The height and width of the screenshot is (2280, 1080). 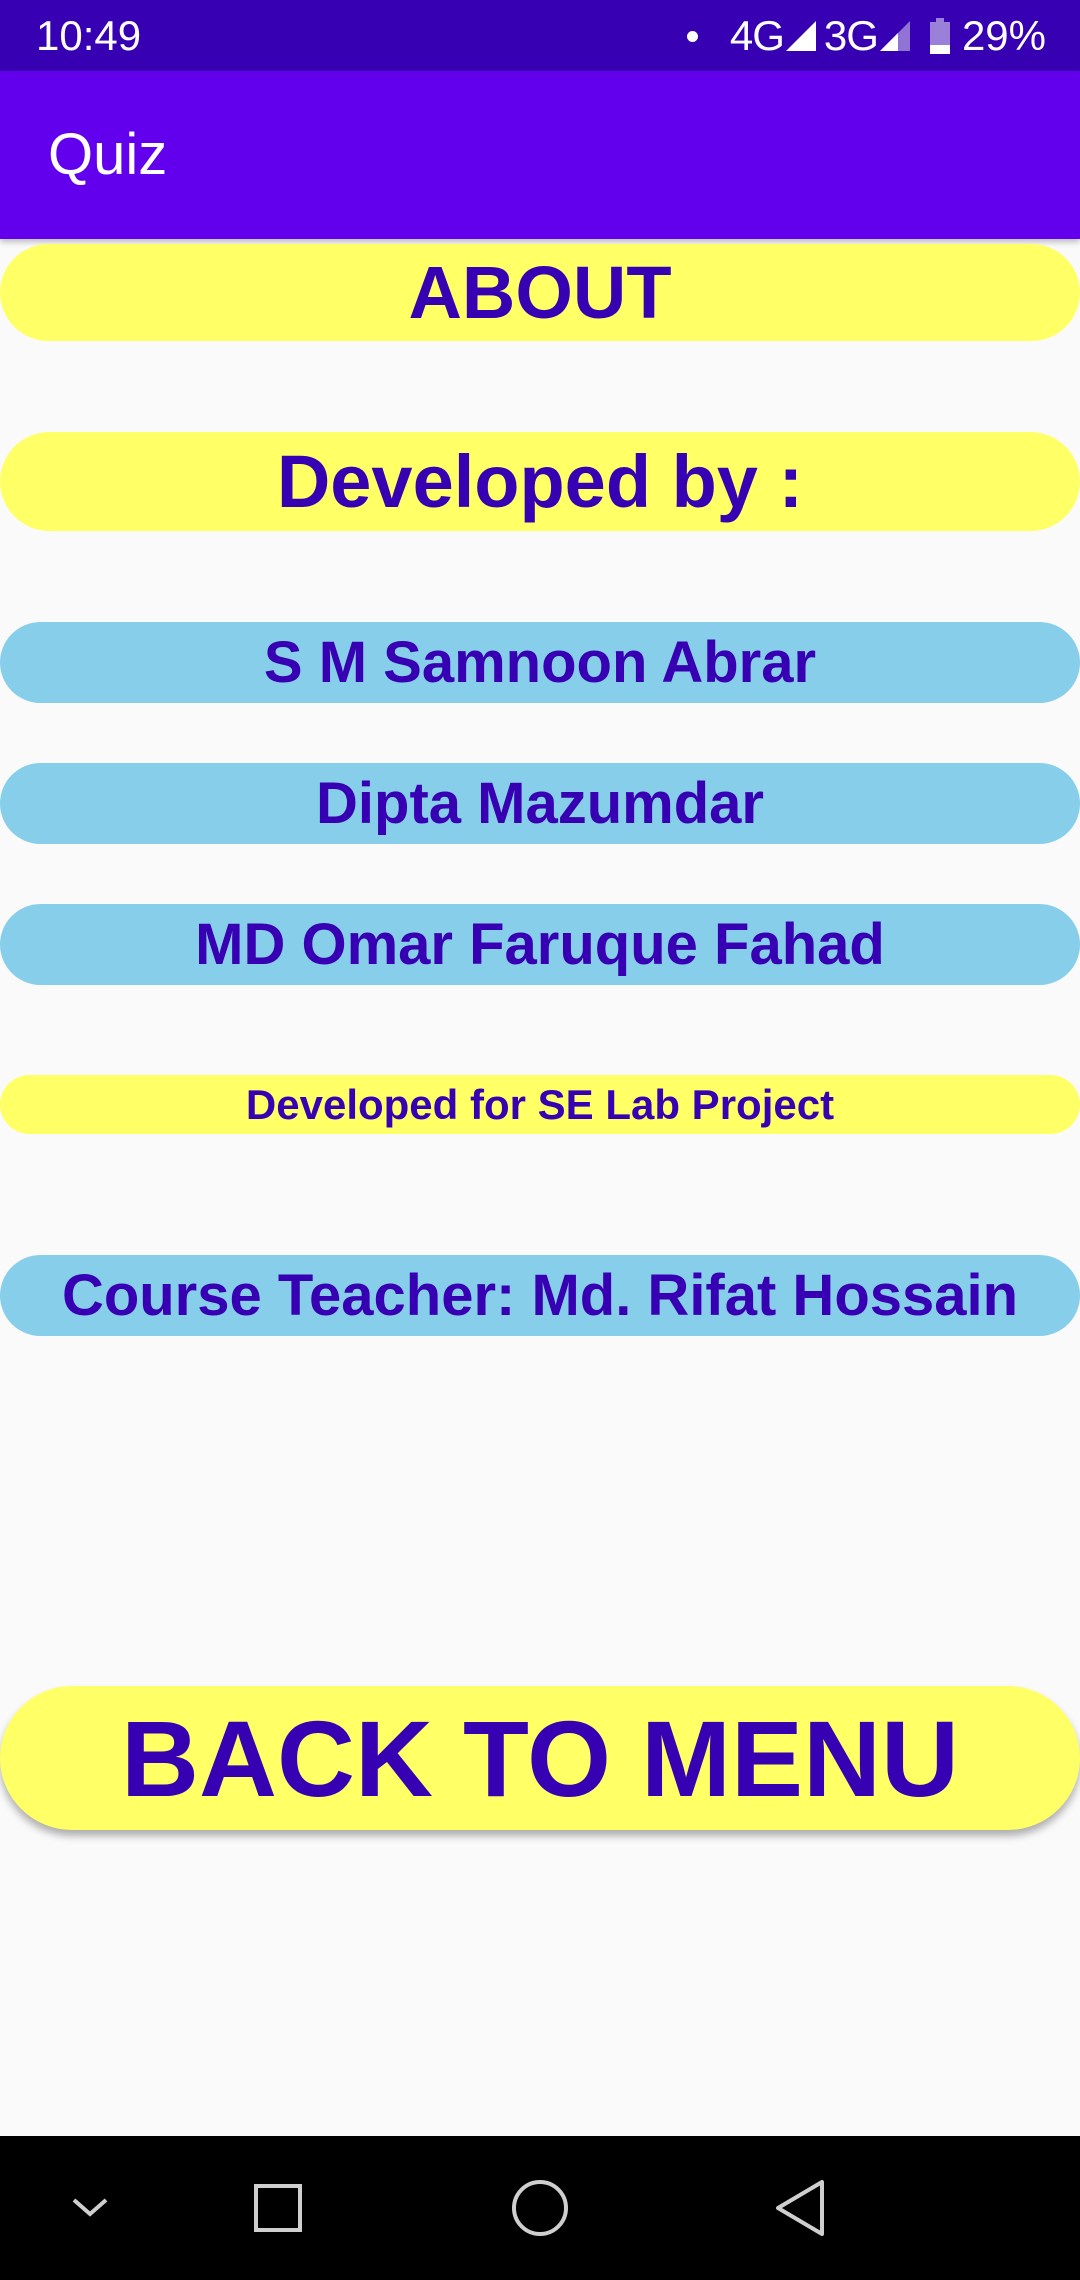 I want to click on app-bar: Quiz, so click(x=540, y=155).